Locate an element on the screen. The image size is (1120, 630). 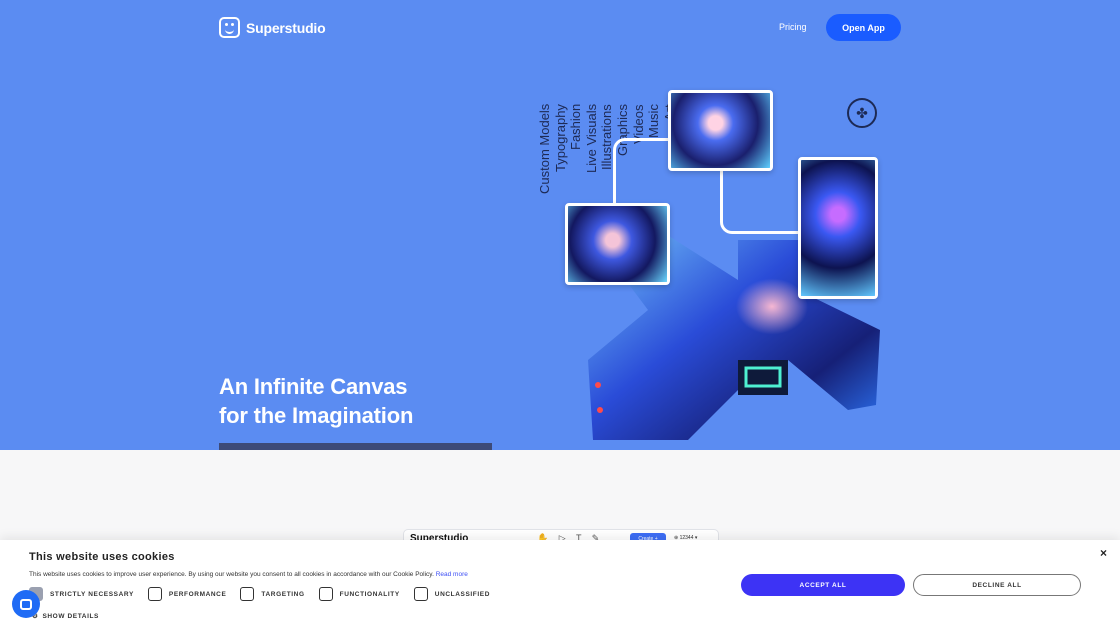
close-icon: × is located at coordinates (1103, 553).